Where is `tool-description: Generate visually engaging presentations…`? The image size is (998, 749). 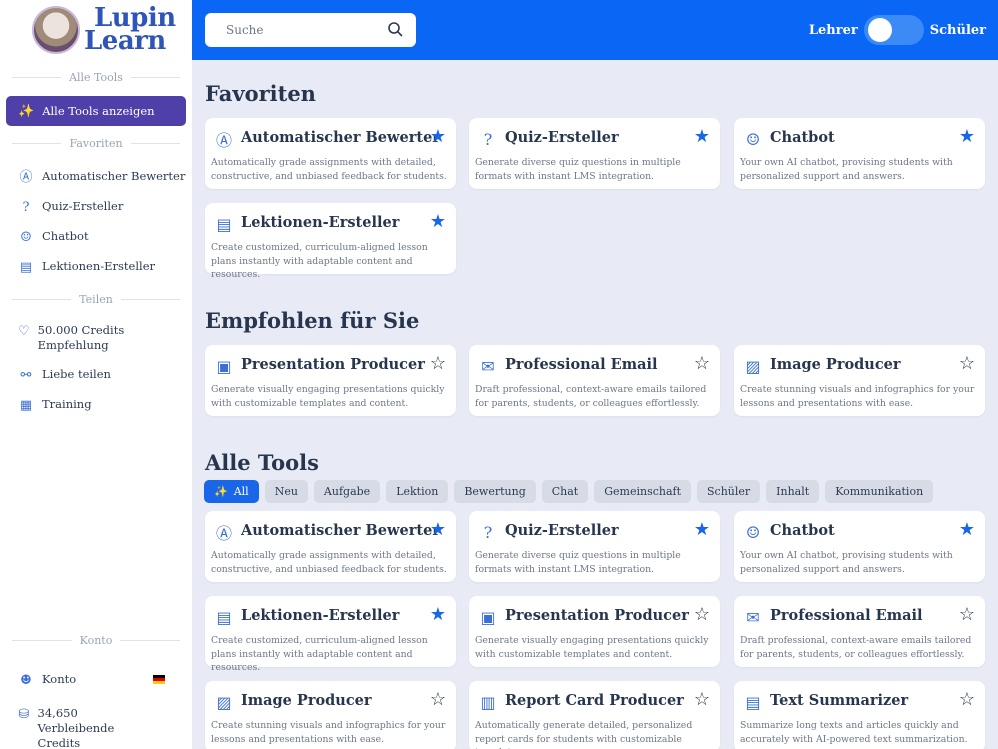
tool-description: Generate visually engaging presentations… is located at coordinates (592, 647).